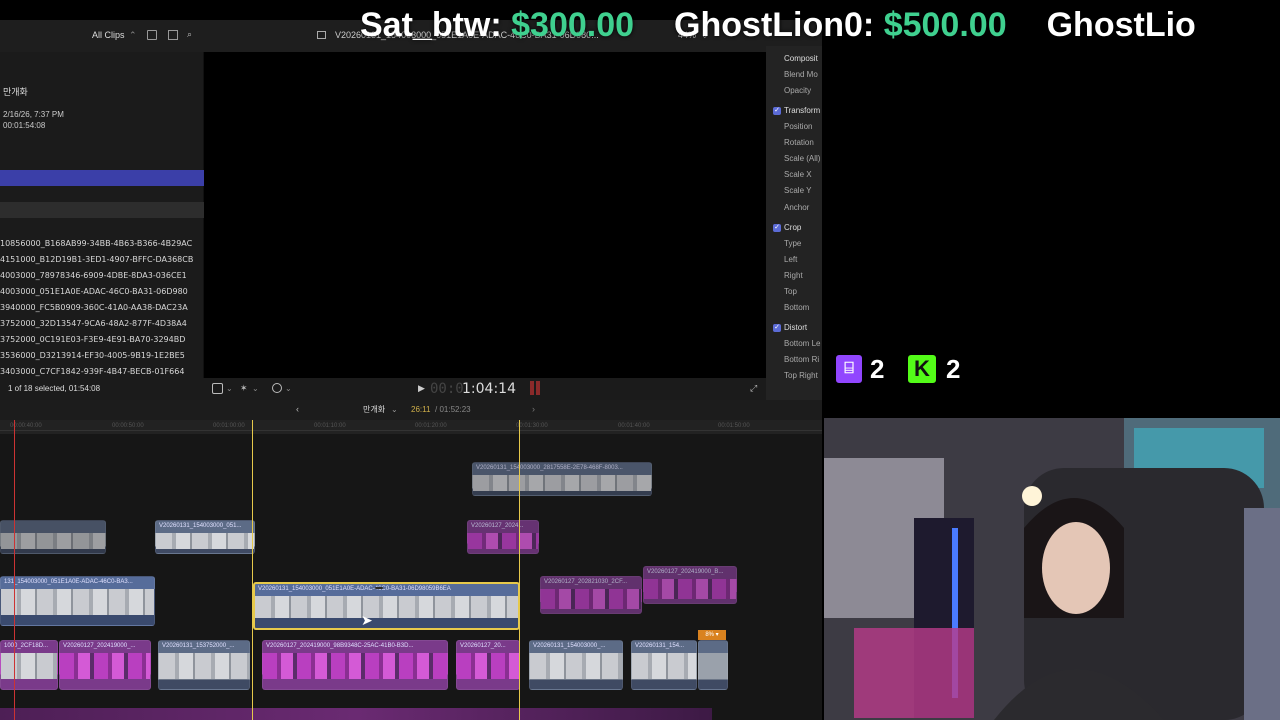 The height and width of the screenshot is (720, 1280). Describe the element at coordinates (802, 344) in the screenshot. I see `inspector-item: Bottom Le` at that location.